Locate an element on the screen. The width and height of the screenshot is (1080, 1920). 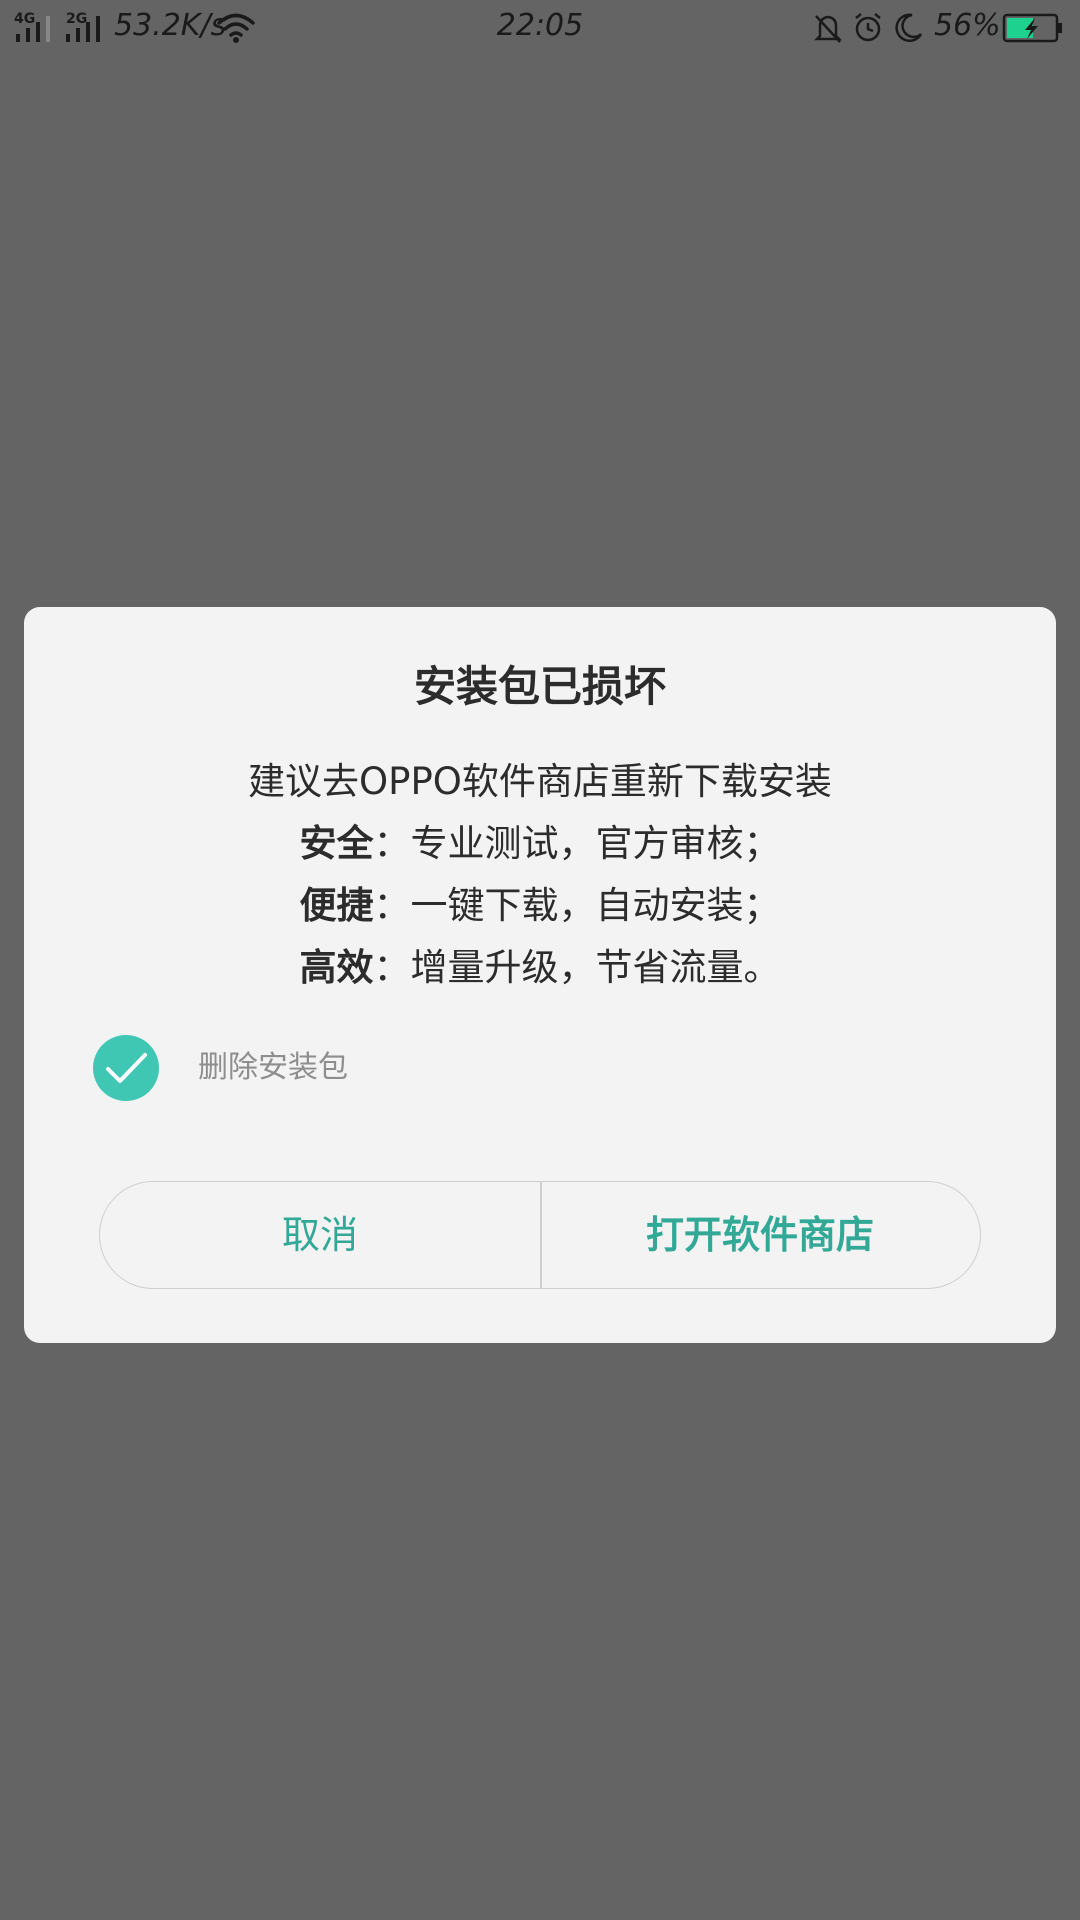
feature-label: 高效 is located at coordinates (336, 967).